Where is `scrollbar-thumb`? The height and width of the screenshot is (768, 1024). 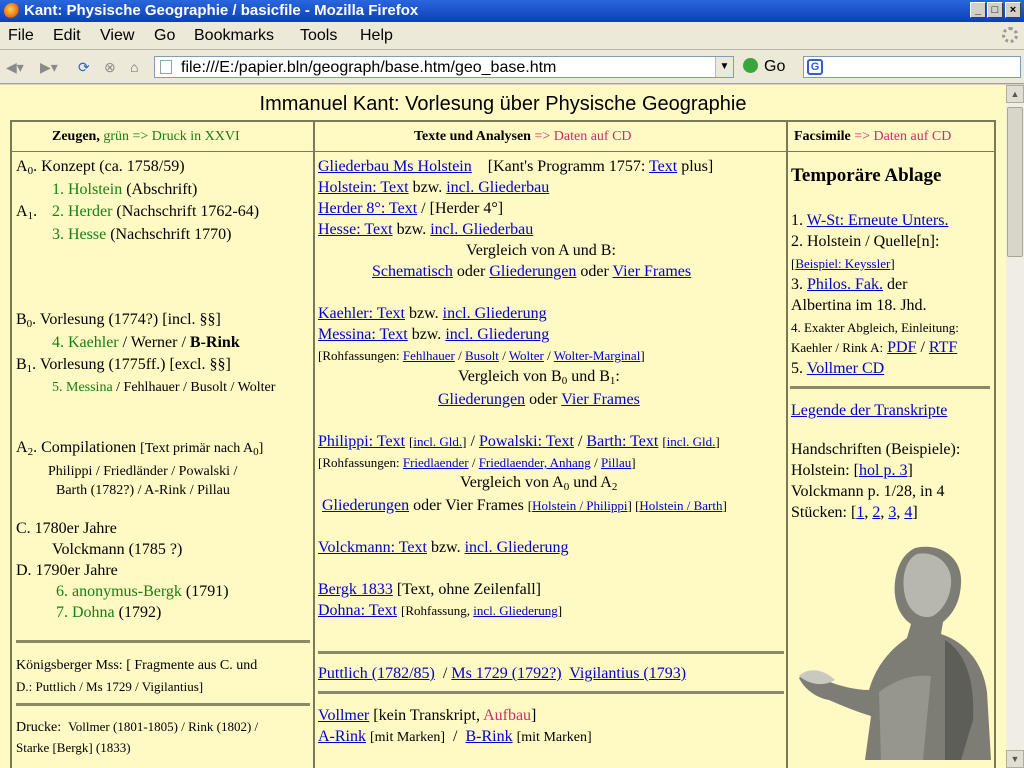 scrollbar-thumb is located at coordinates (1015, 182).